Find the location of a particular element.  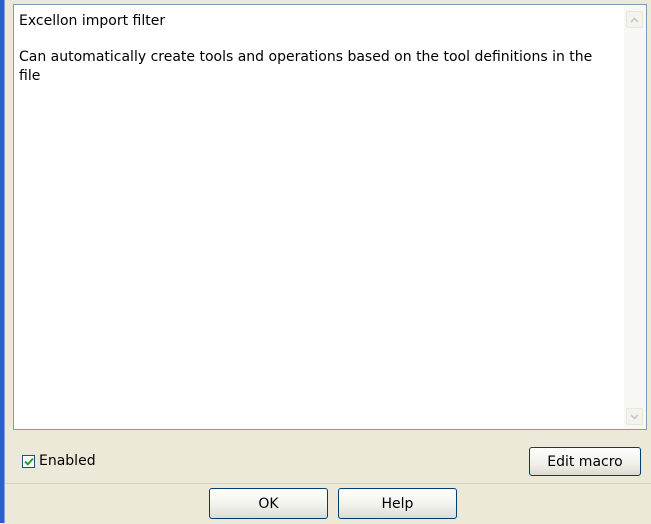

checkmark-icon is located at coordinates (28, 461).